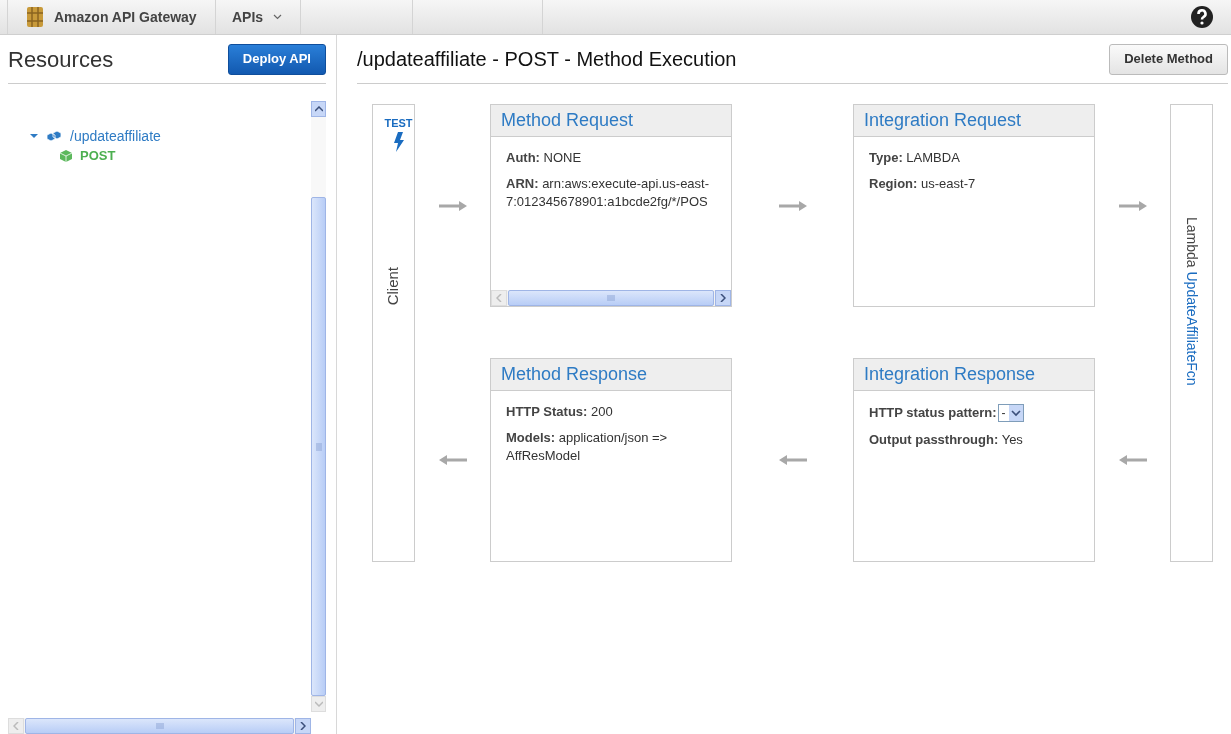  I want to click on card-title: Method Request, so click(611, 121).